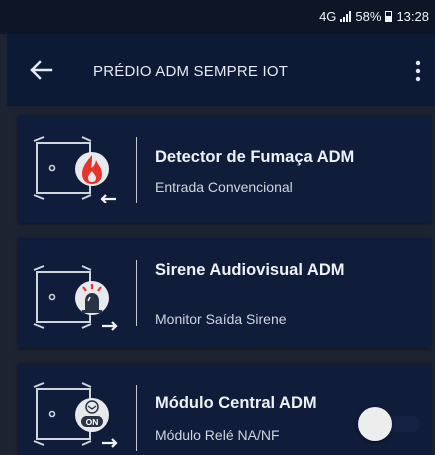  Describe the element at coordinates (224, 187) in the screenshot. I see `device-subtitle: Entrada Convencional` at that location.